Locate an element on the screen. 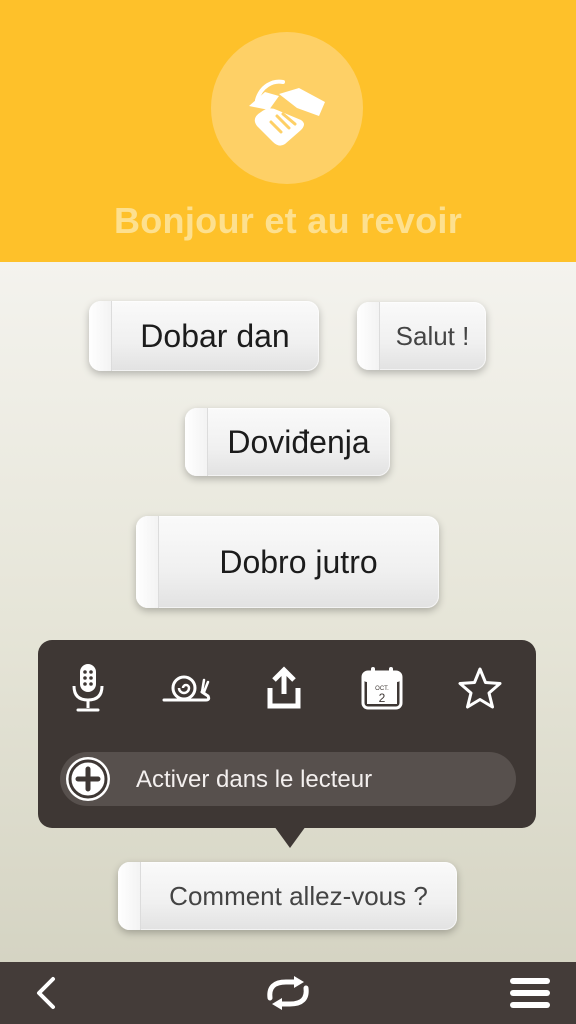  phrase-label: Comment allez-vous ? is located at coordinates (298, 895).